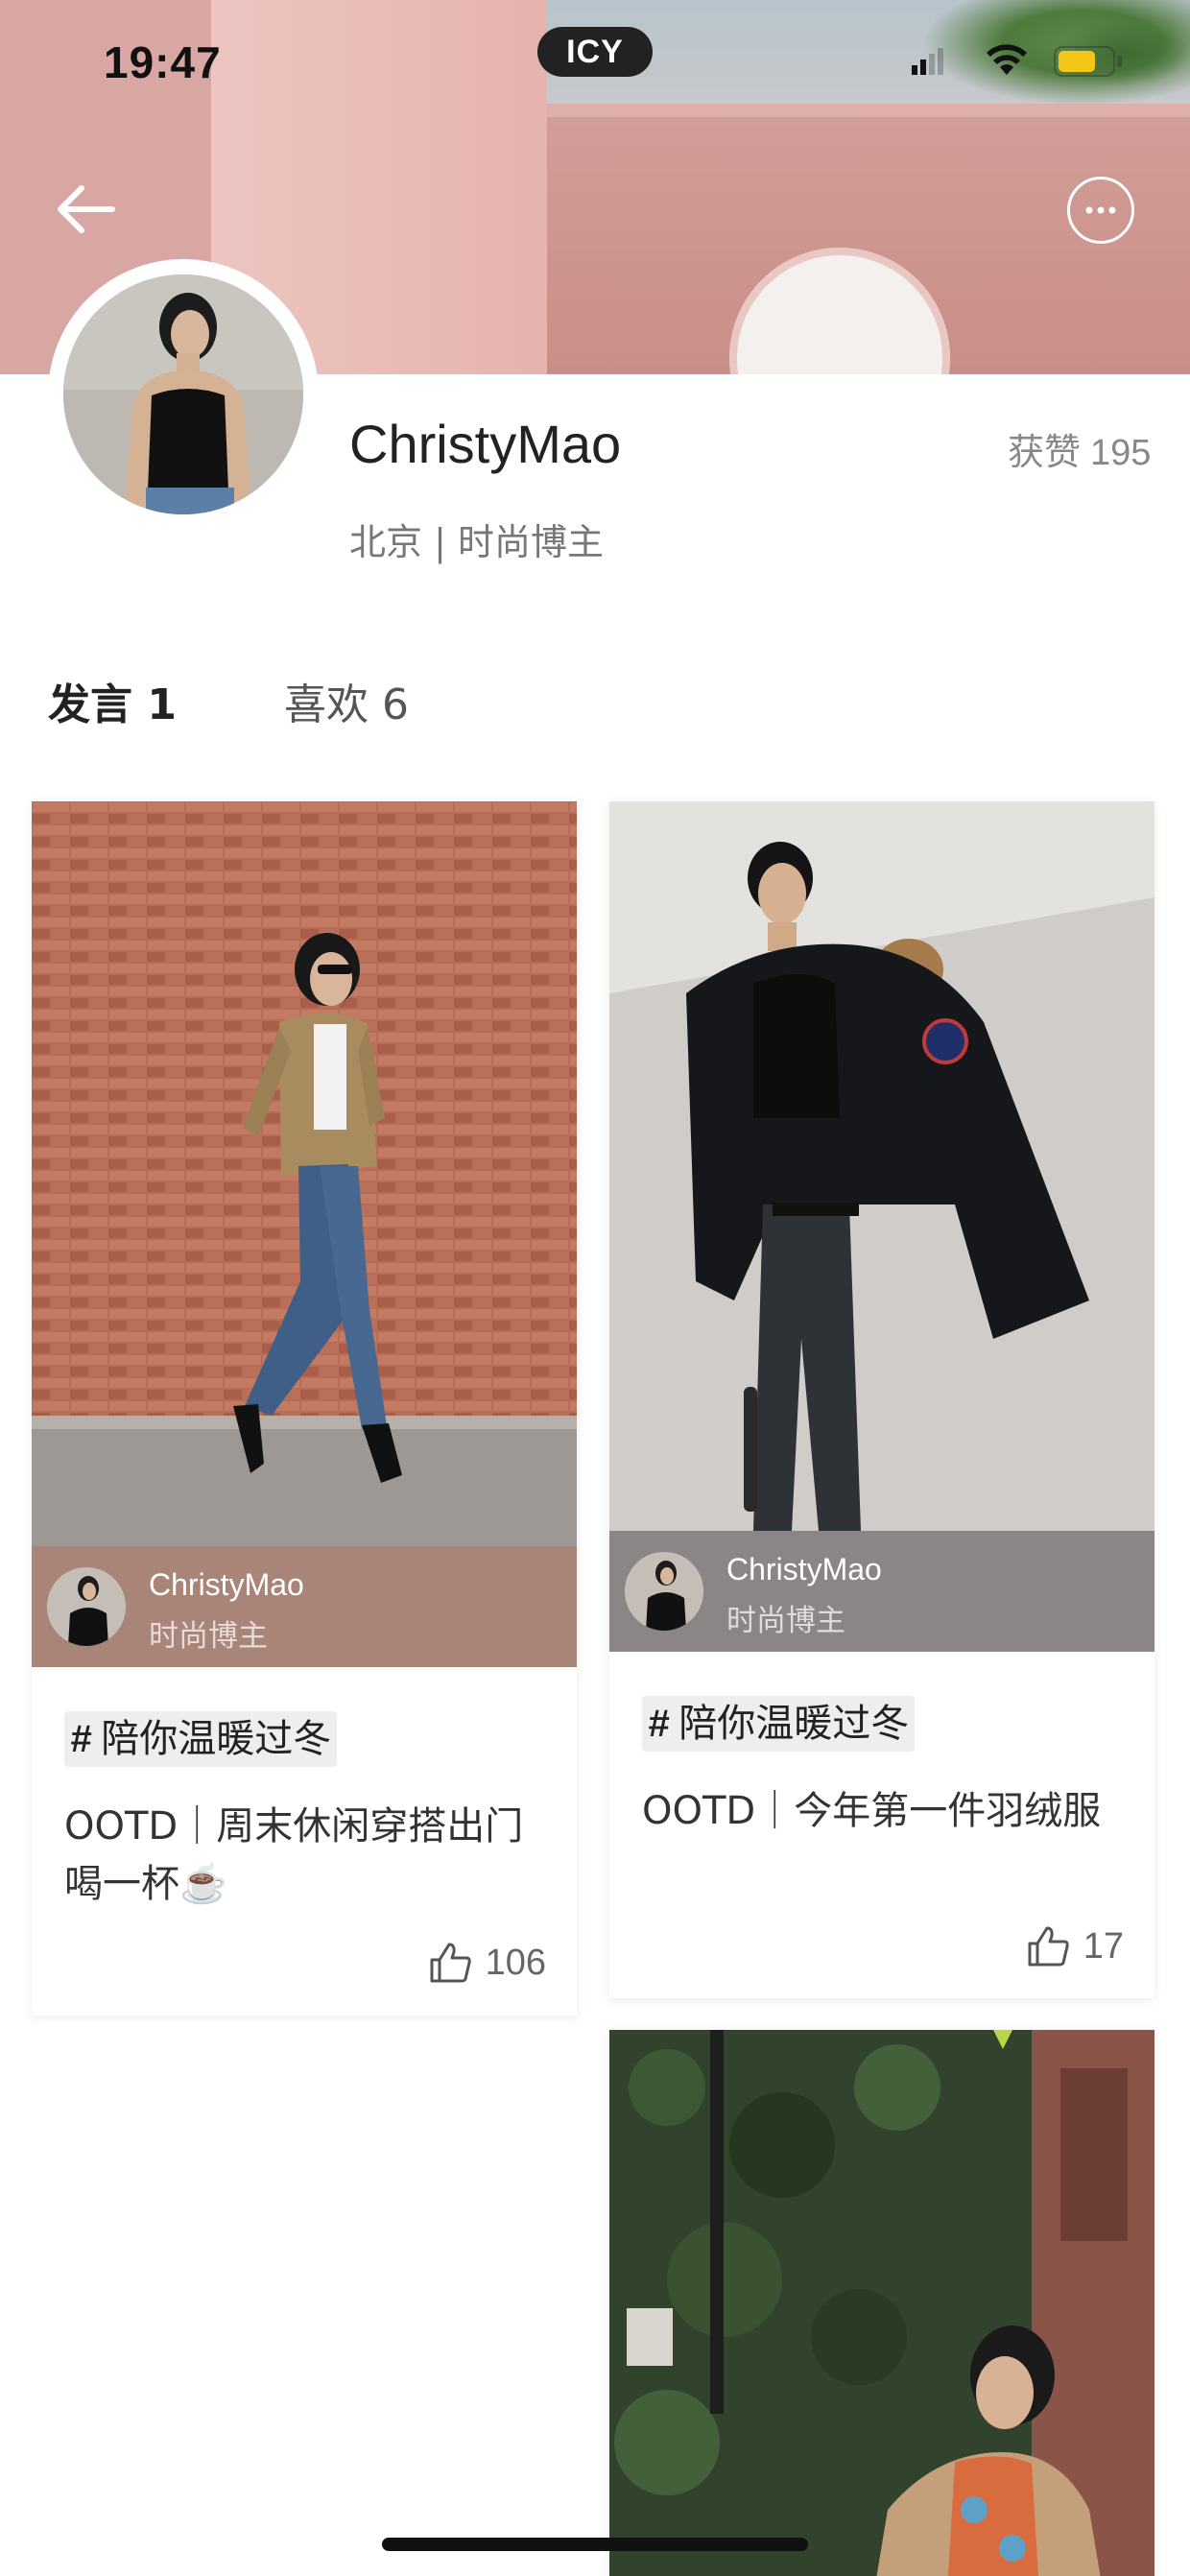  I want to click on post-caption: OOTD｜今年第一件羽绒服, so click(872, 1811).